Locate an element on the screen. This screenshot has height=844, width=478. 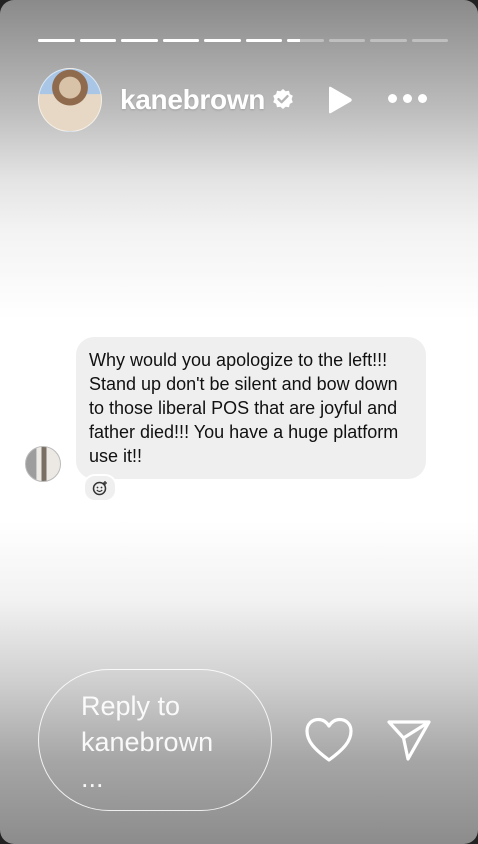
username: kanebrown is located at coordinates (192, 100).